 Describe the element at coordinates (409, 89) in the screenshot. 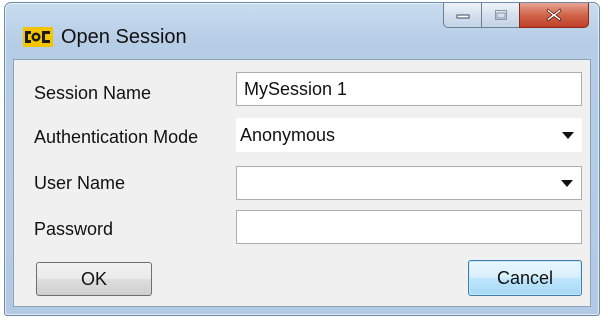

I see `session-name-field: MySession 1` at that location.